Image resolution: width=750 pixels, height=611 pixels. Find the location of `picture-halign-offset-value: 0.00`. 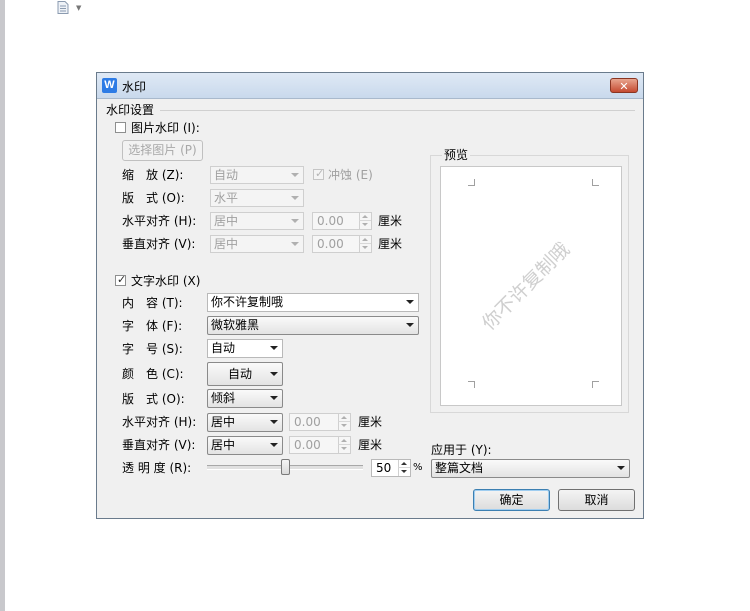

picture-halign-offset-value: 0.00 is located at coordinates (330, 221).